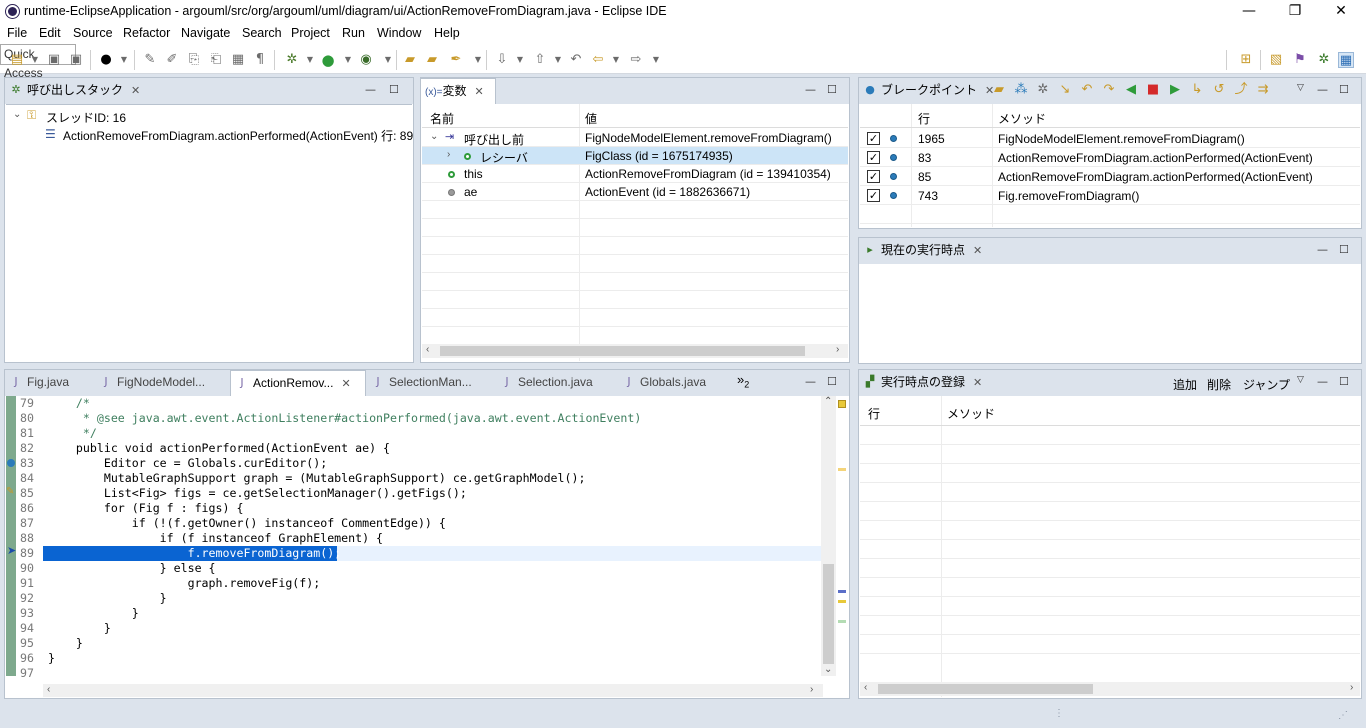 The width and height of the screenshot is (1366, 728). What do you see at coordinates (458, 91) in the screenshot?
I see `tab-variables: (x)=変数 ✕` at bounding box center [458, 91].